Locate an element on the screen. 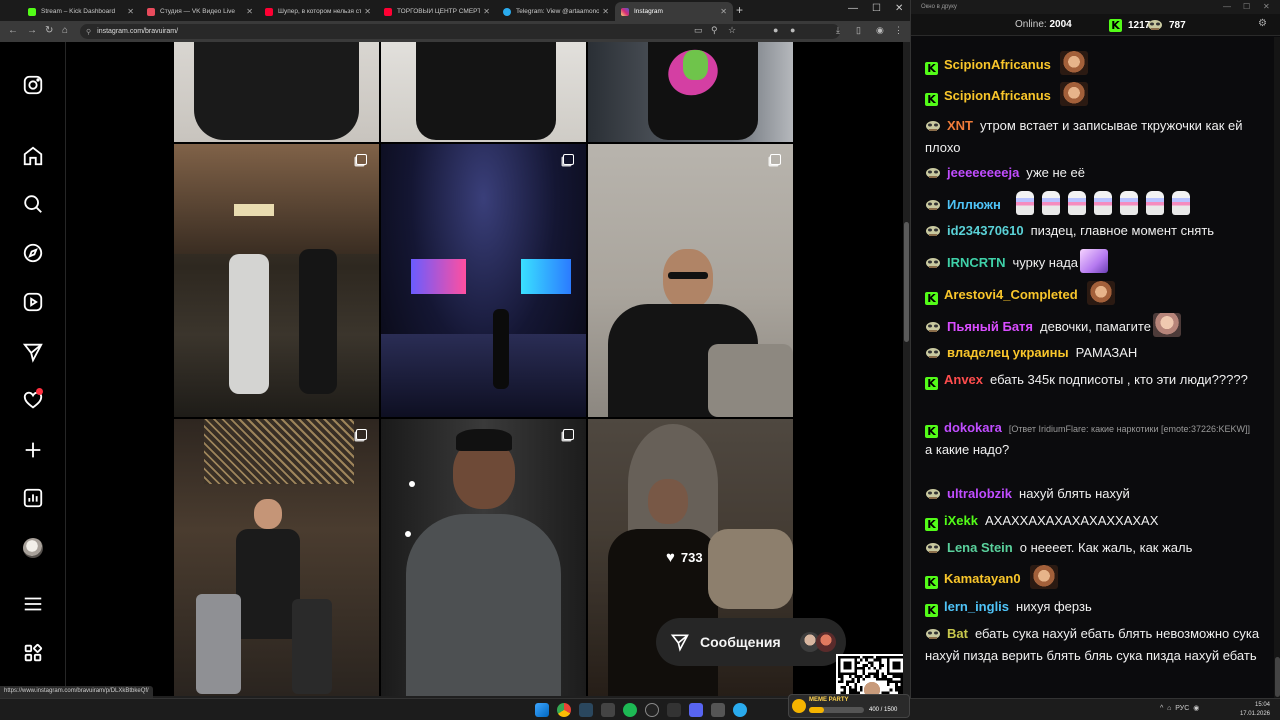 The width and height of the screenshot is (1280, 720). home-icon is located at coordinates (33, 156).